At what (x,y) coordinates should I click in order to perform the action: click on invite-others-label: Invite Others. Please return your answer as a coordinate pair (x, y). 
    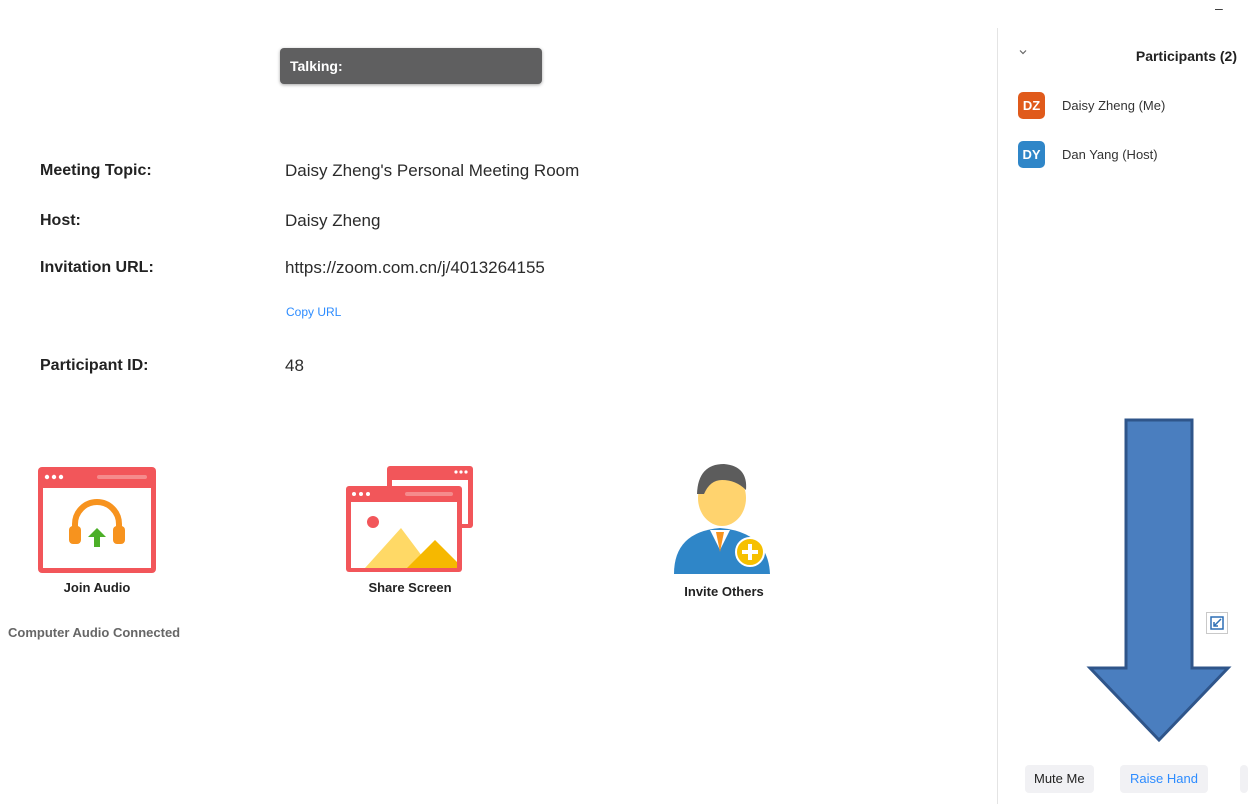
    Looking at the image, I should click on (724, 591).